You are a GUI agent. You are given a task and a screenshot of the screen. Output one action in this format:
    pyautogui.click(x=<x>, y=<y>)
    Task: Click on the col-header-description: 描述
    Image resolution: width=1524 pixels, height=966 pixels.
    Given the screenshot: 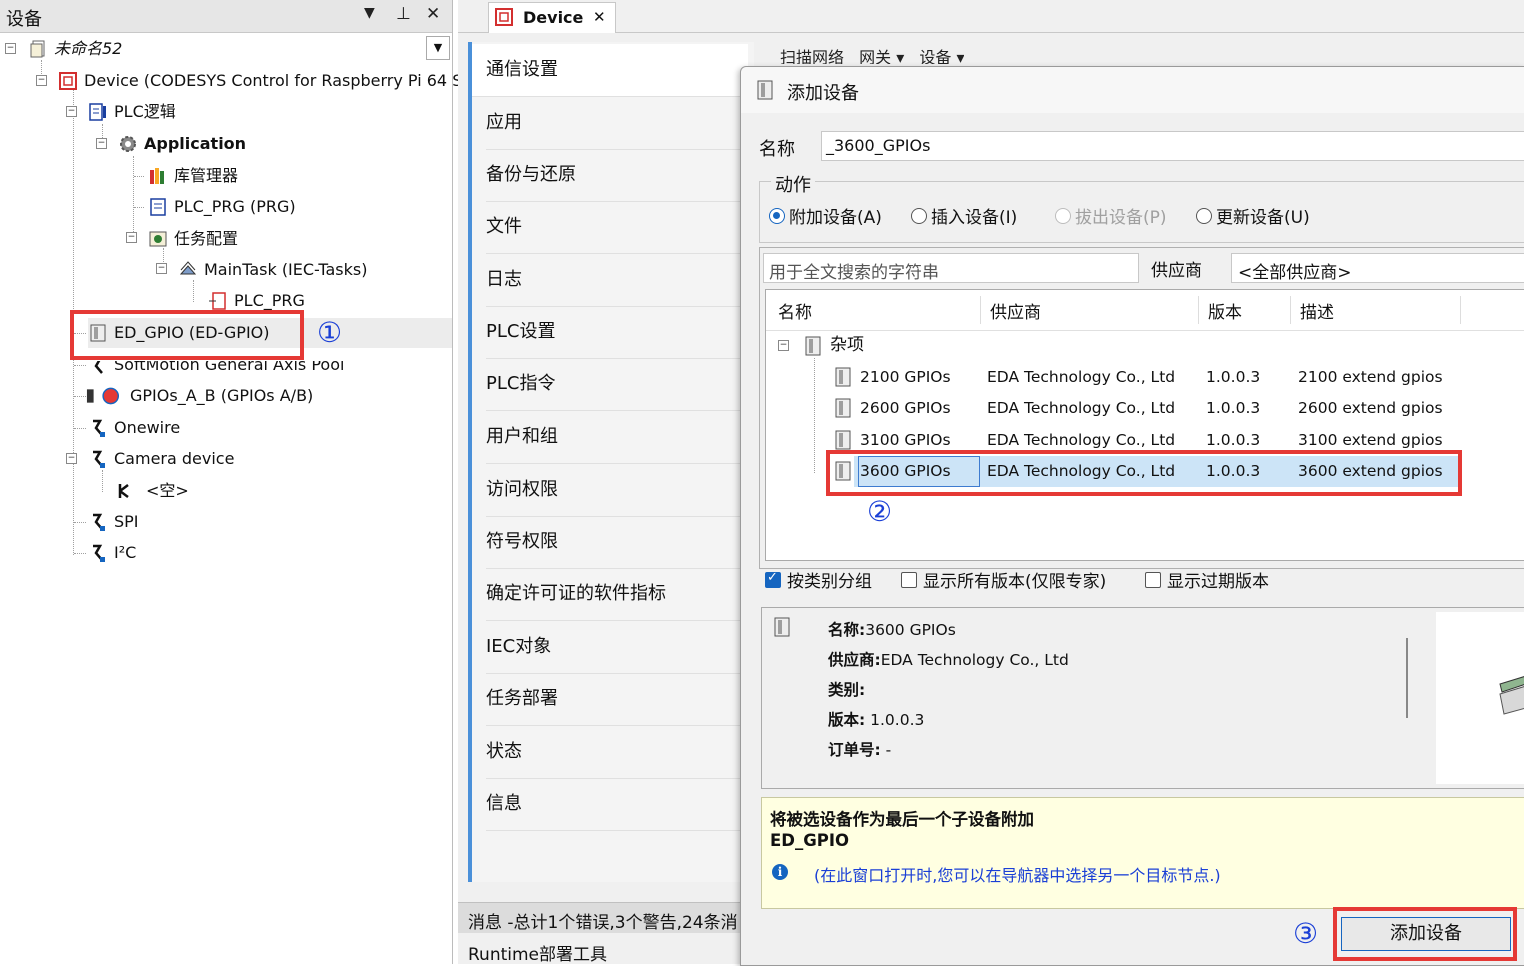 What is the action you would take?
    pyautogui.click(x=1317, y=310)
    